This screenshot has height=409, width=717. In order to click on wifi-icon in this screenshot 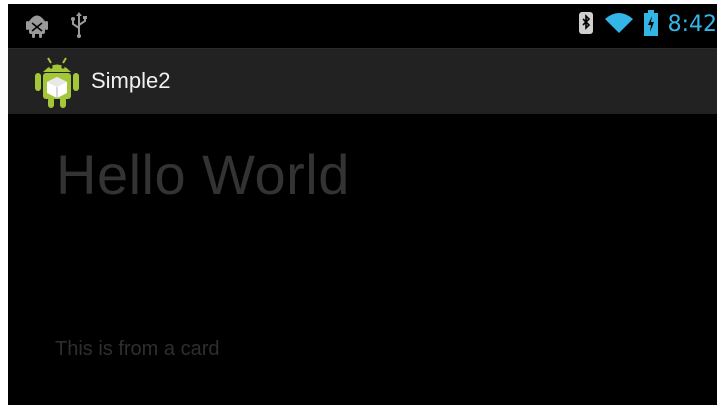, I will do `click(619, 25)`.